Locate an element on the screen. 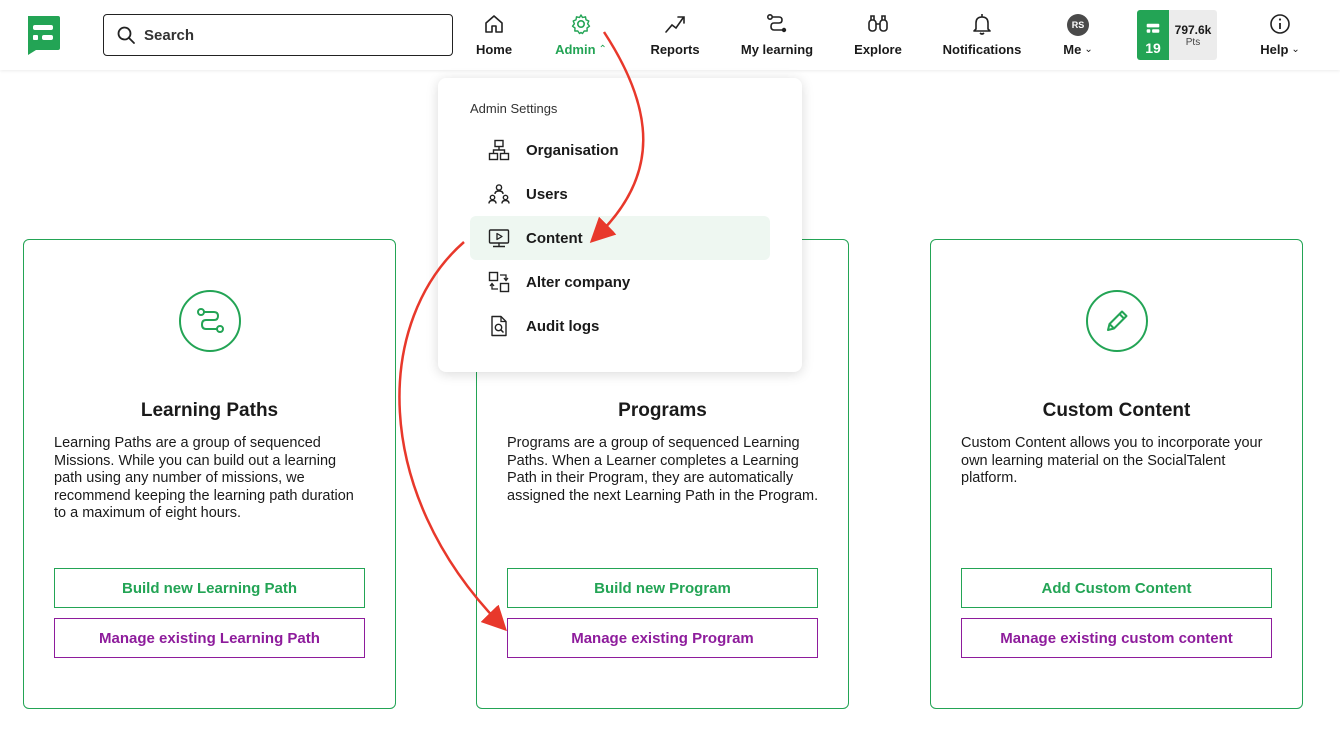 The width and height of the screenshot is (1340, 742). nav-admin: Admin ⌃ is located at coordinates (581, 36).